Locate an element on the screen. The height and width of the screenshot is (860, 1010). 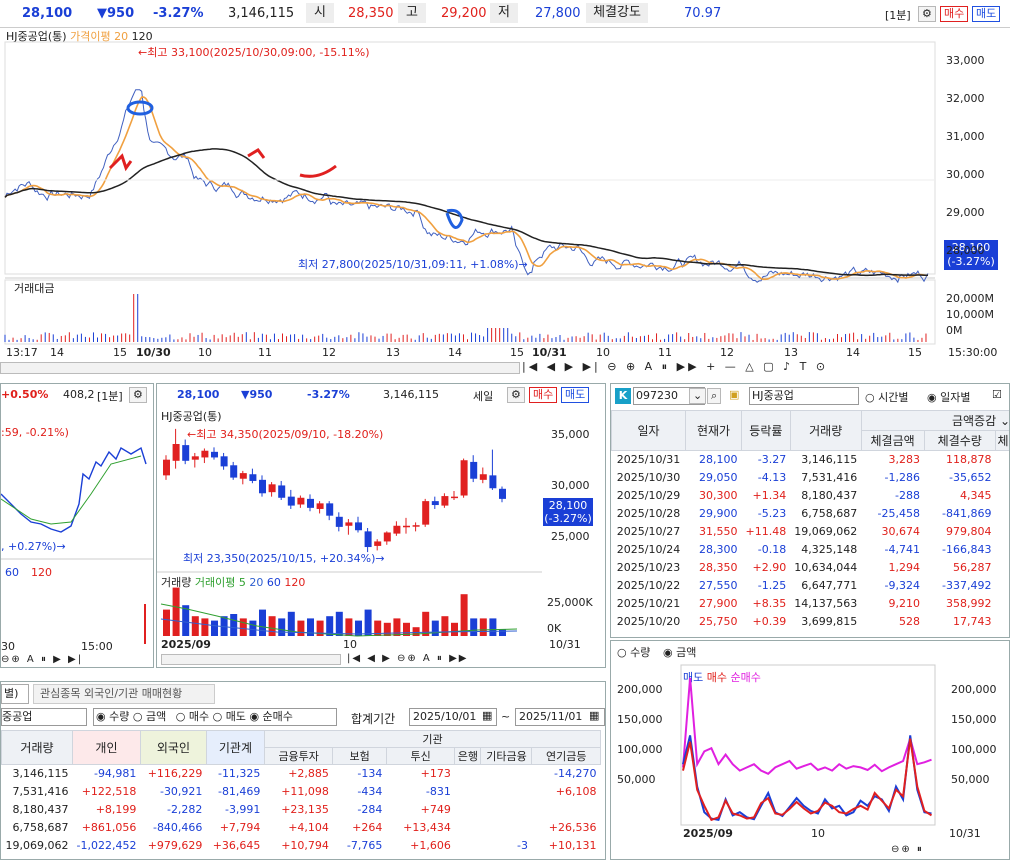
mini-gear-icon: ⚙ is located at coordinates (138, 395).